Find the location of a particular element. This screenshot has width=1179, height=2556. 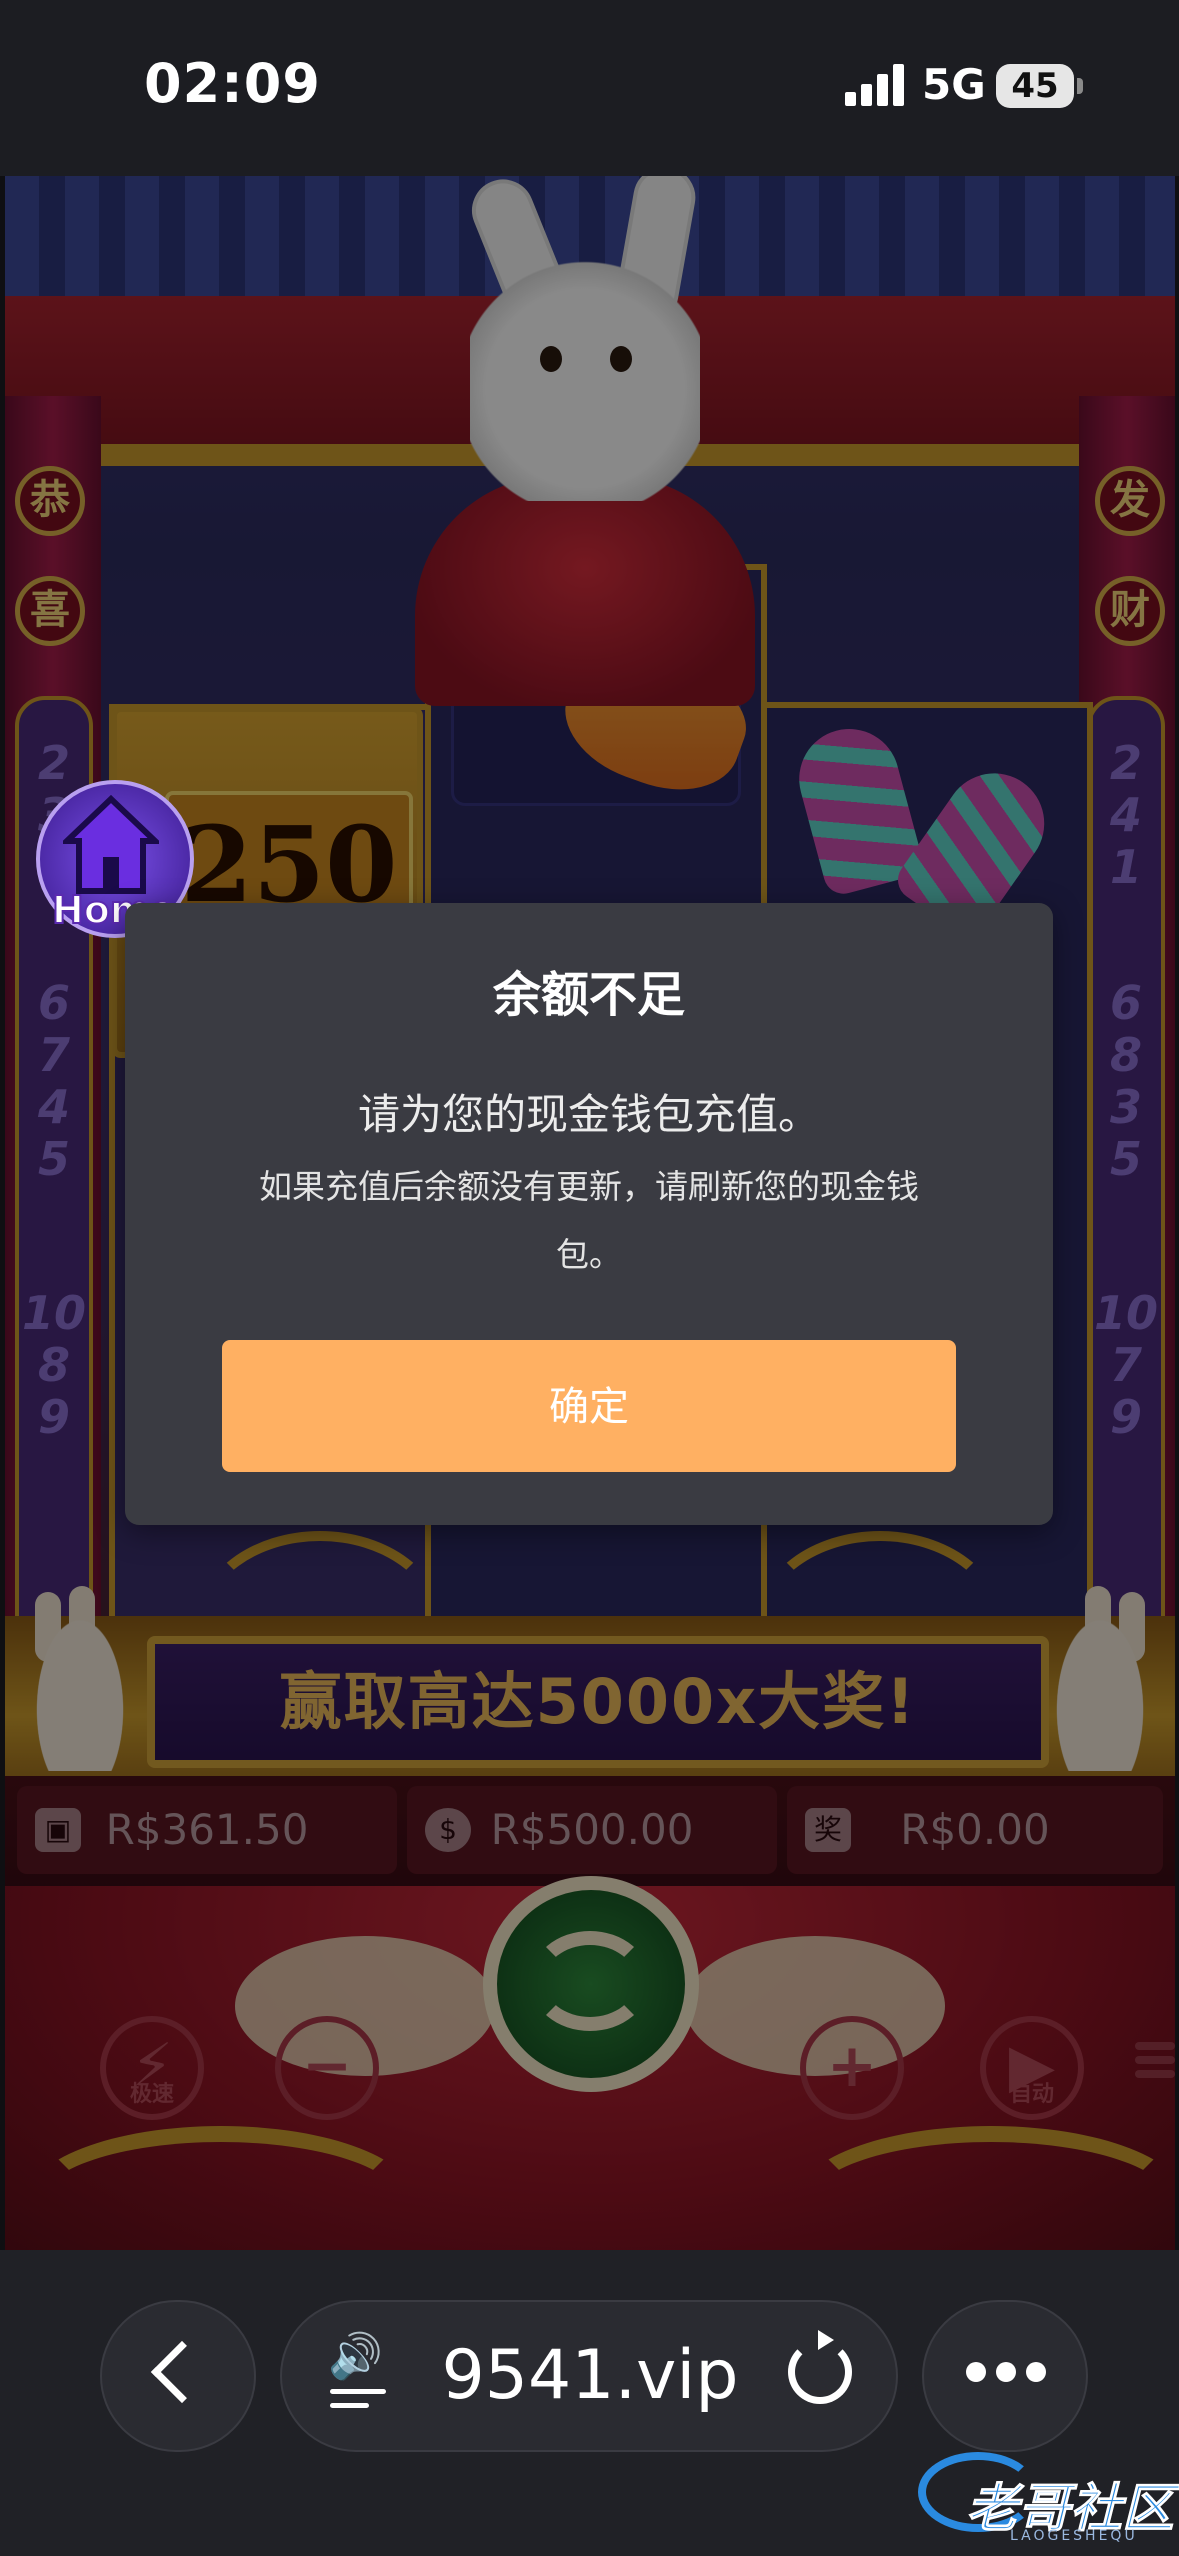

watermark-subtext: LAOGESHEQU is located at coordinates (1074, 2536).